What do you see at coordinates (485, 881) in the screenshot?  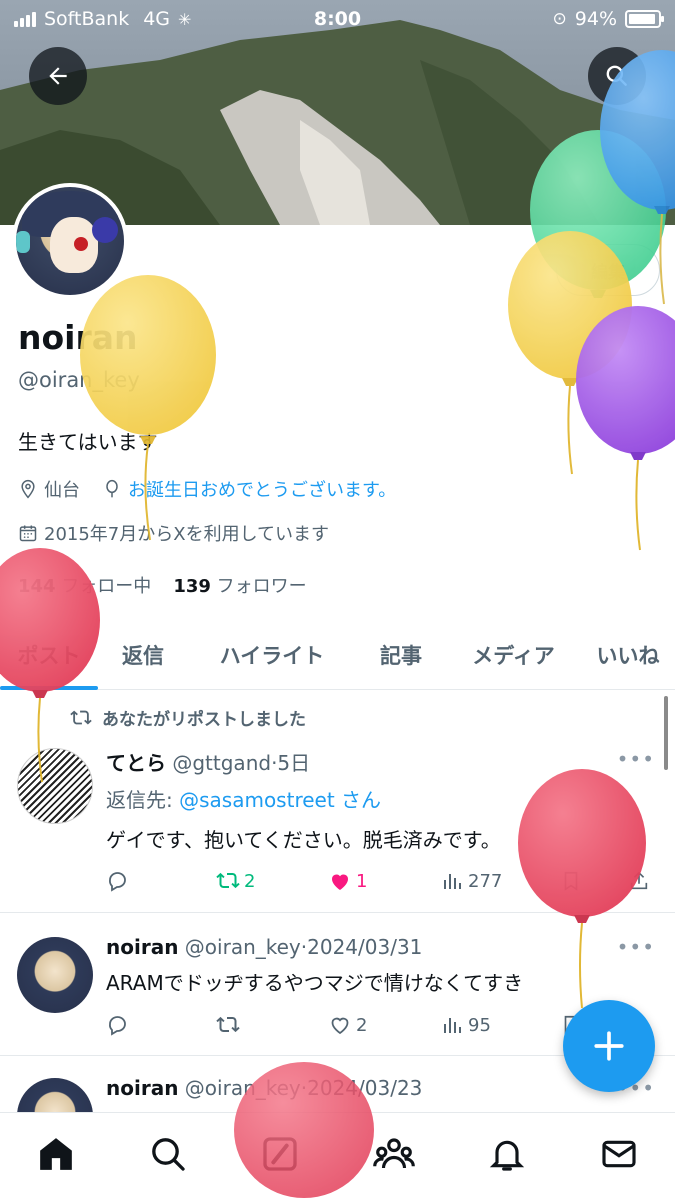 I see `views-count: 277` at bounding box center [485, 881].